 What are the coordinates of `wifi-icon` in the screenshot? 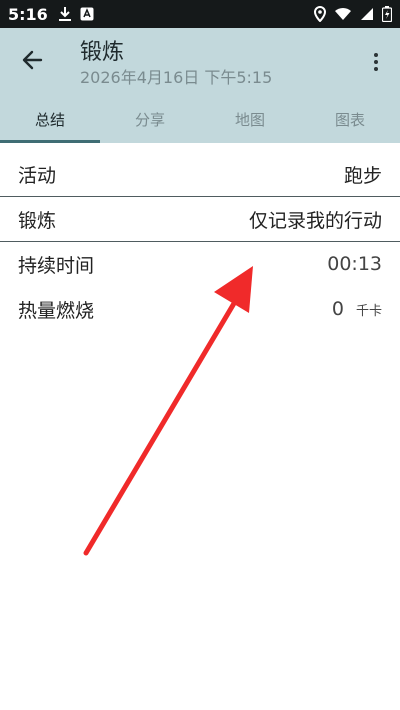 It's located at (343, 14).